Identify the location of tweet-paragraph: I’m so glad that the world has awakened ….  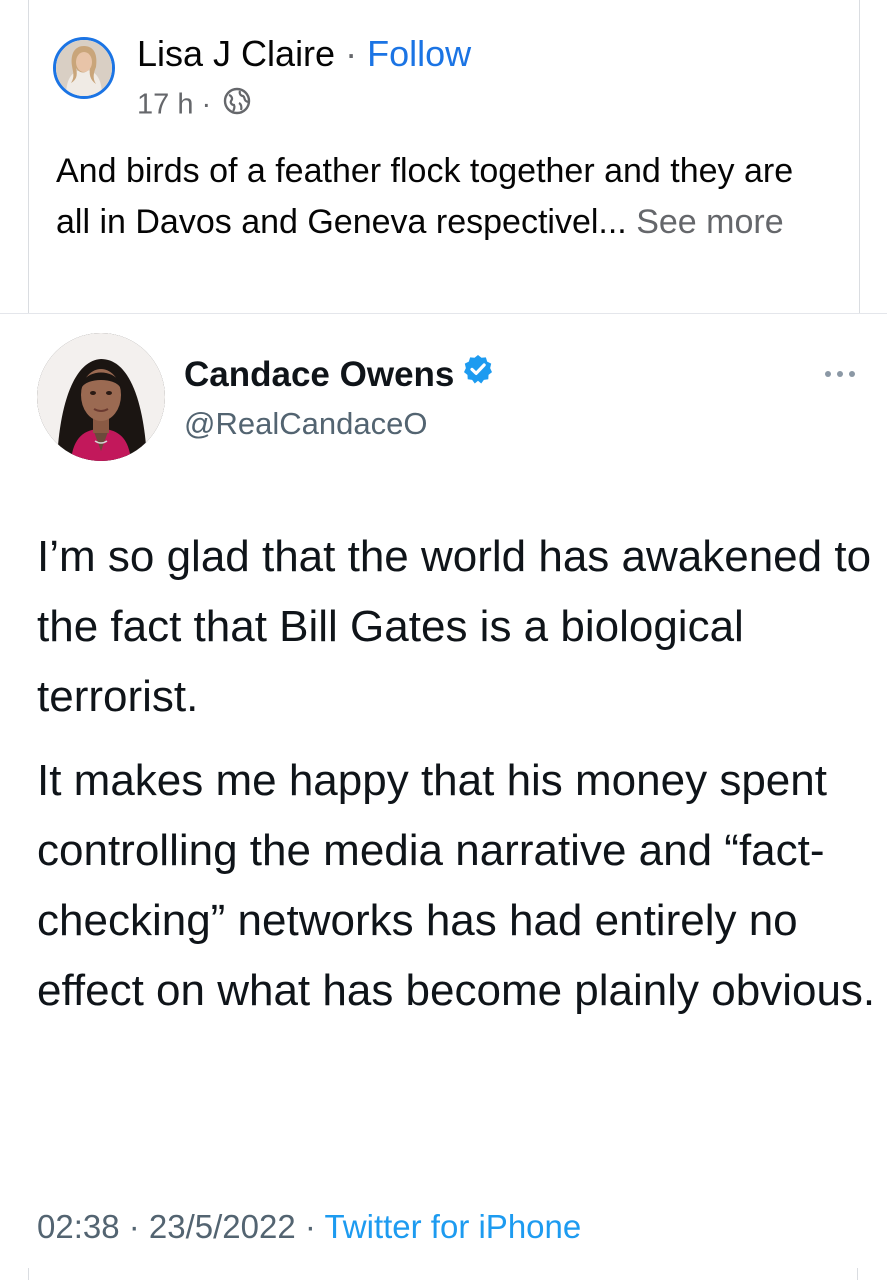
(454, 626).